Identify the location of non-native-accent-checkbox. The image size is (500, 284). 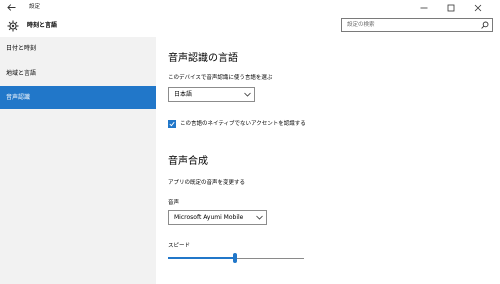
(172, 124).